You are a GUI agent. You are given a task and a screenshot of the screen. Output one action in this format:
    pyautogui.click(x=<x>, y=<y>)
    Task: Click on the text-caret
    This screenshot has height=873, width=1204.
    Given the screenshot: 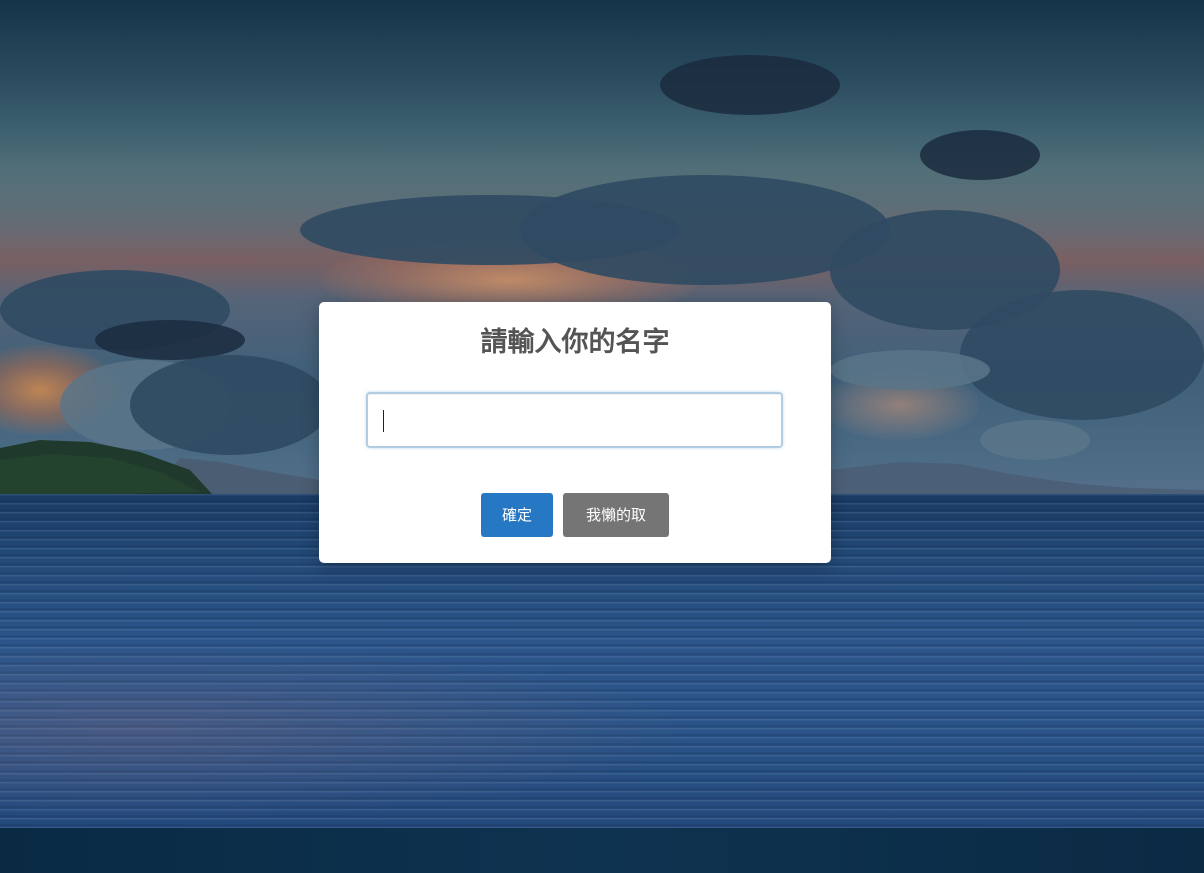 What is the action you would take?
    pyautogui.click(x=383, y=421)
    